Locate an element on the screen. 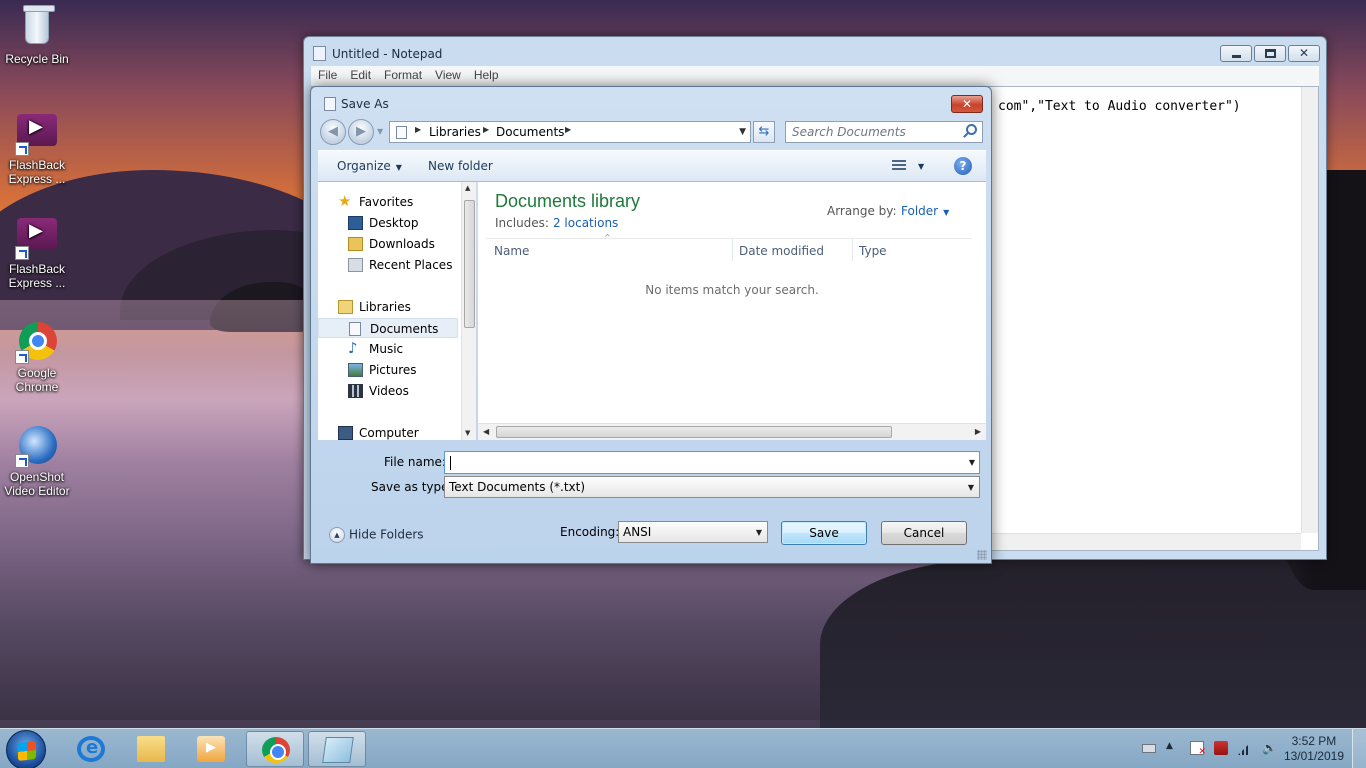 The width and height of the screenshot is (1366, 768). column-name: Name is located at coordinates (511, 251).